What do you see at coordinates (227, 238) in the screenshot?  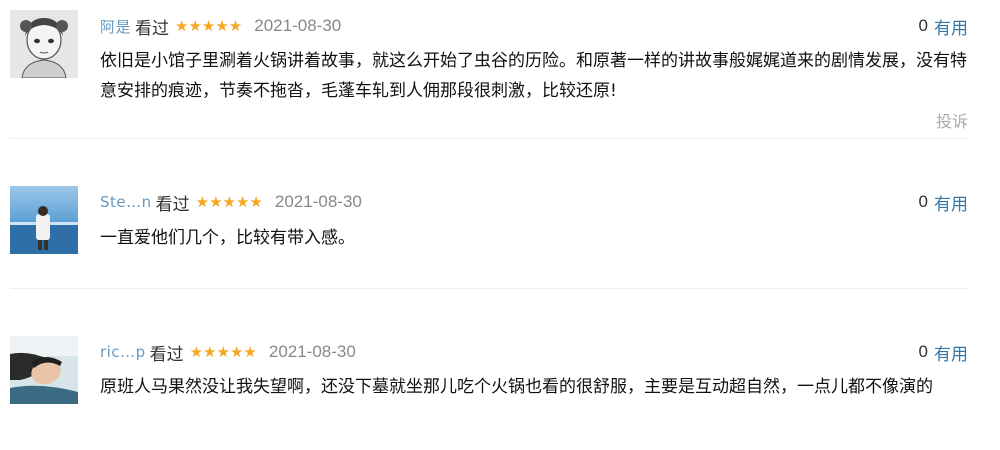 I see `comment-text: 一直爱他们几个，比较有带入感。` at bounding box center [227, 238].